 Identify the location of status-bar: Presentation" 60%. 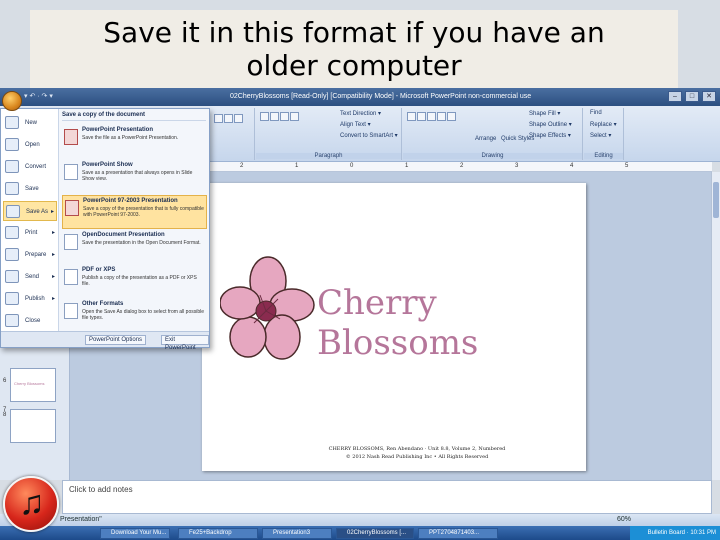
(360, 520).